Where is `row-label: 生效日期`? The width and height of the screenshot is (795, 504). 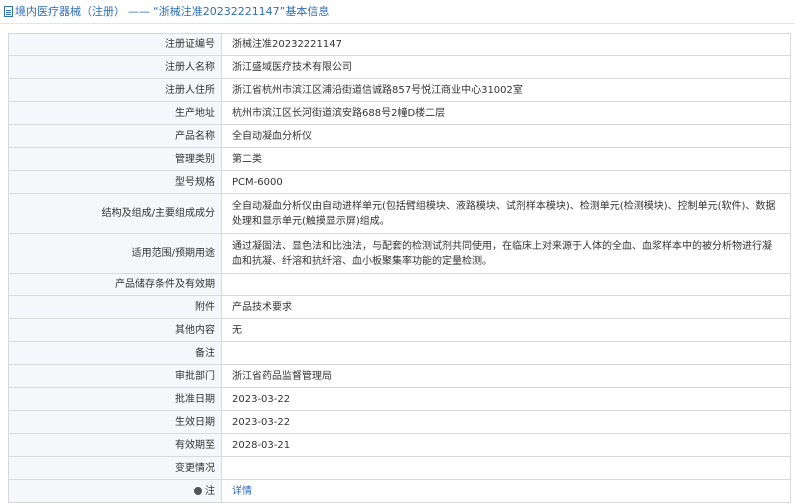 row-label: 生效日期 is located at coordinates (115, 422).